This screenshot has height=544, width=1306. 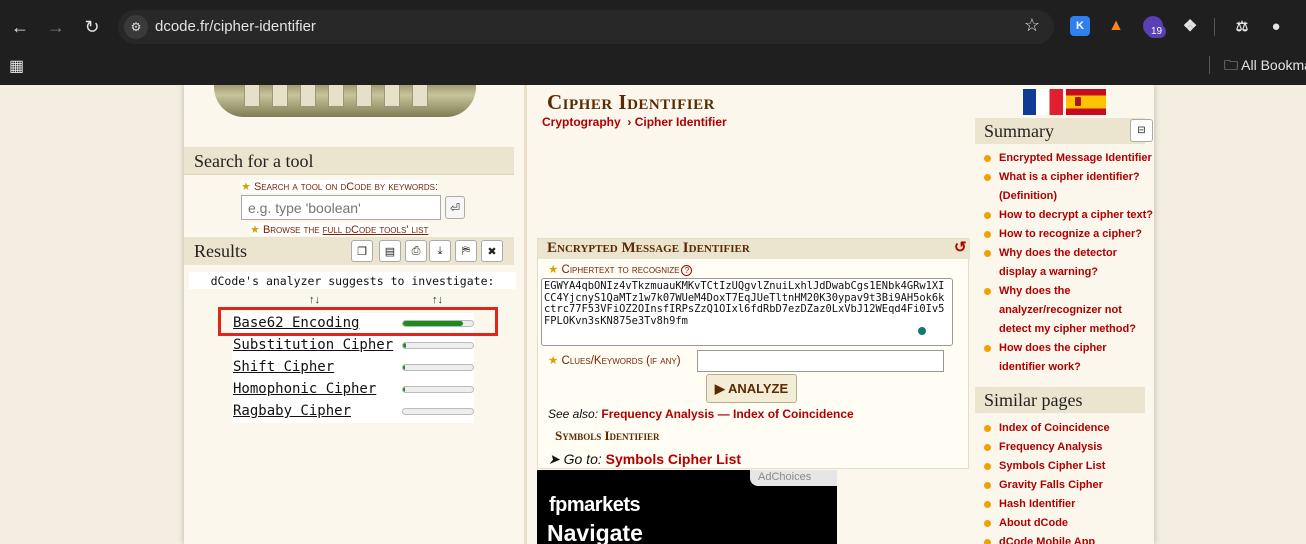 What do you see at coordinates (353, 412) in the screenshot?
I see `result-row: Ragbaby Cipher` at bounding box center [353, 412].